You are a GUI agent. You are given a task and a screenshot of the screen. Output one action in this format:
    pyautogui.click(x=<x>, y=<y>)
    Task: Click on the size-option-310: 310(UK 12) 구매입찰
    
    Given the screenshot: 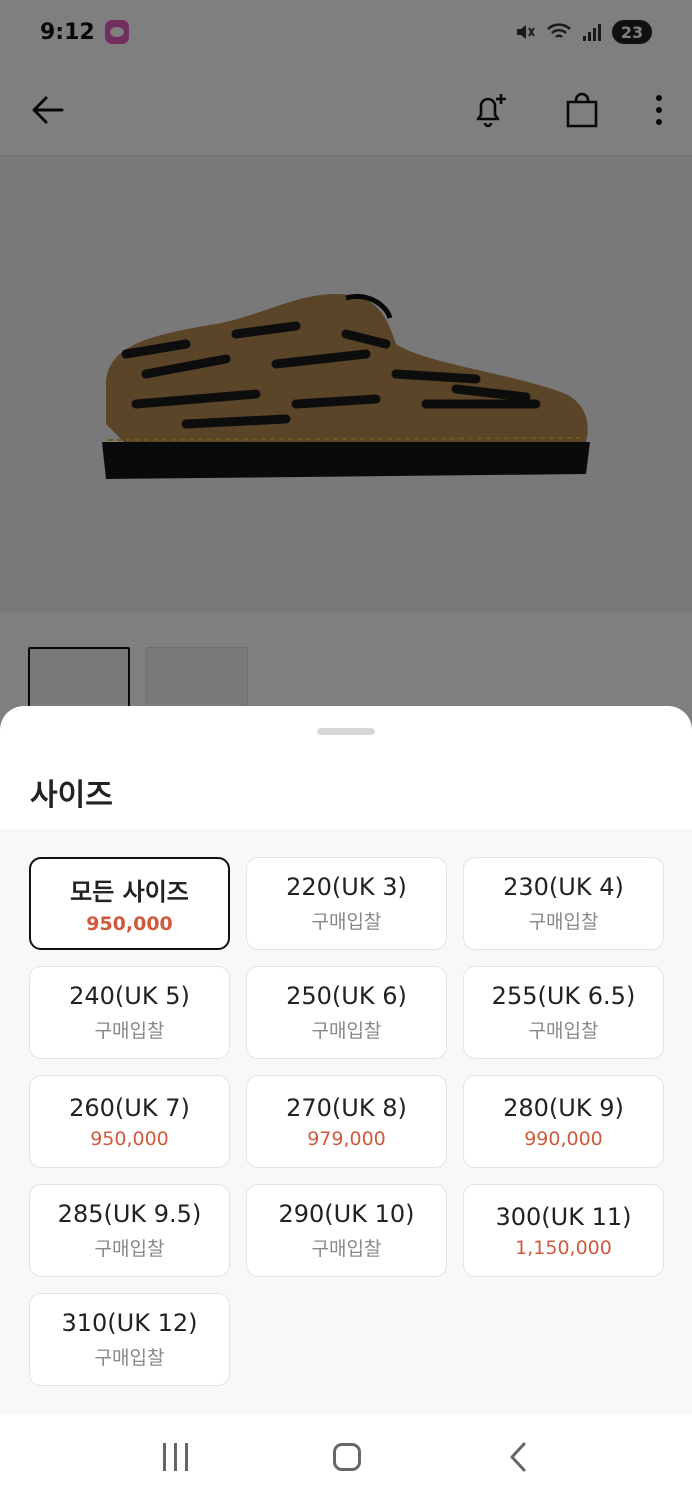 What is the action you would take?
    pyautogui.click(x=129, y=1339)
    